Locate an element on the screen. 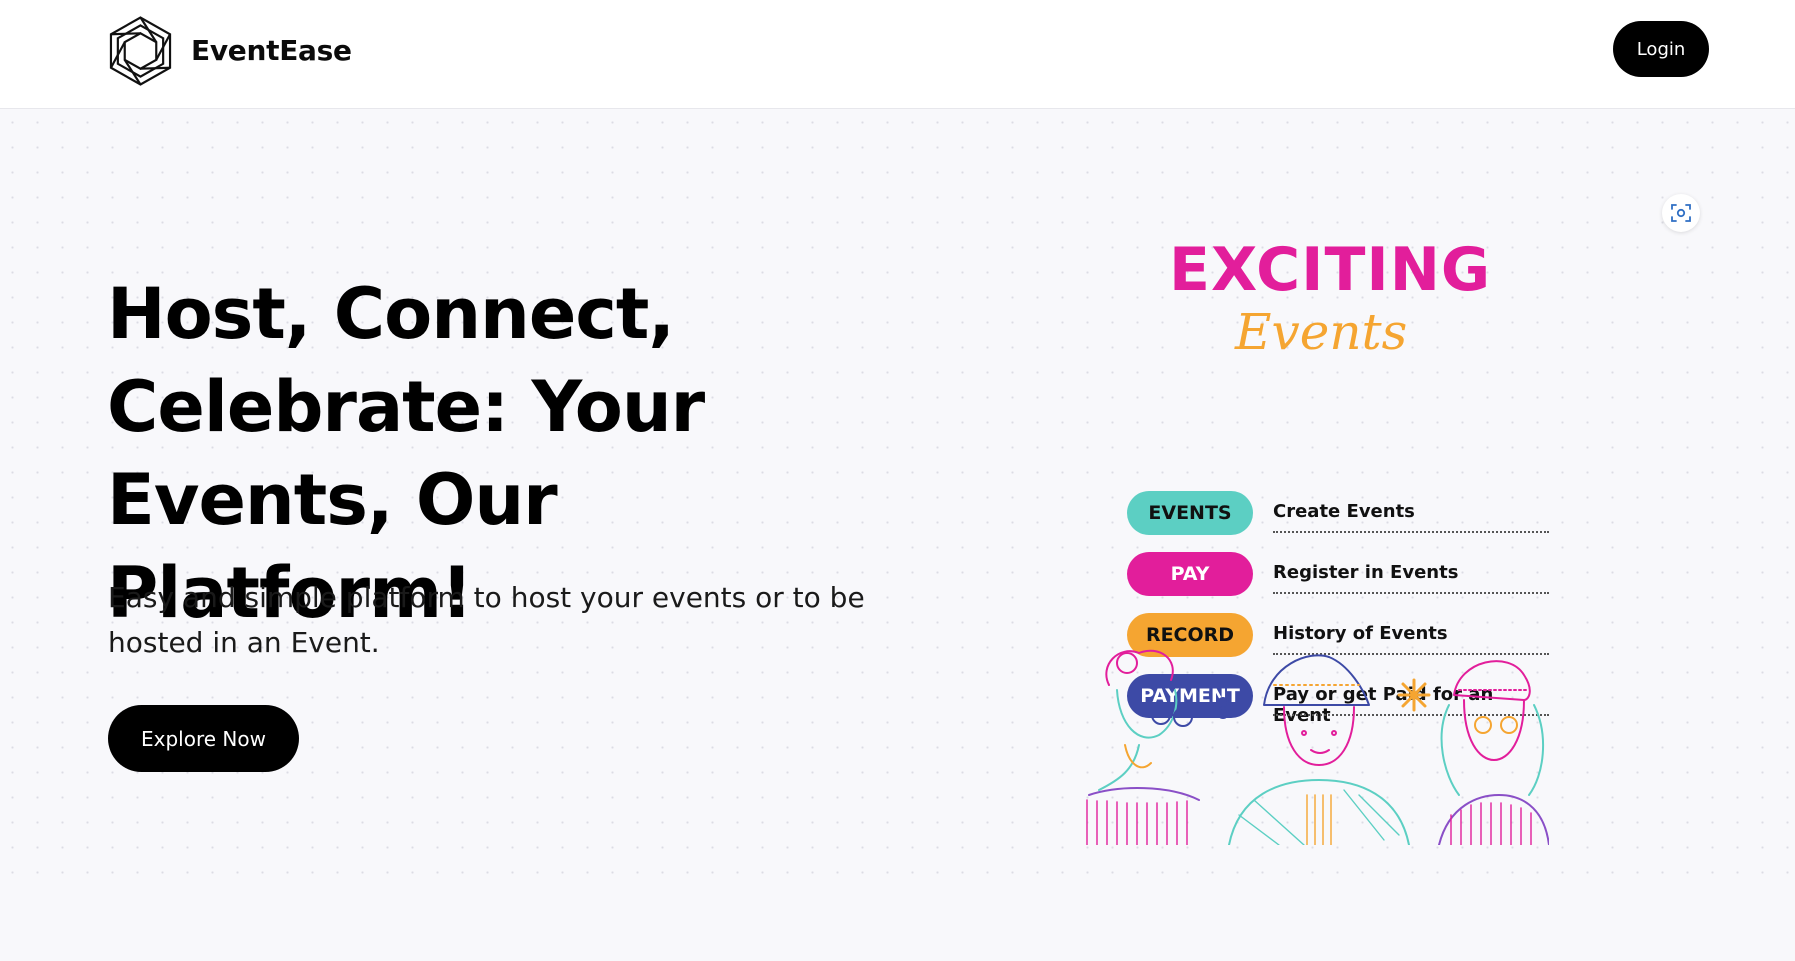  brand: EventEase is located at coordinates (230, 50).